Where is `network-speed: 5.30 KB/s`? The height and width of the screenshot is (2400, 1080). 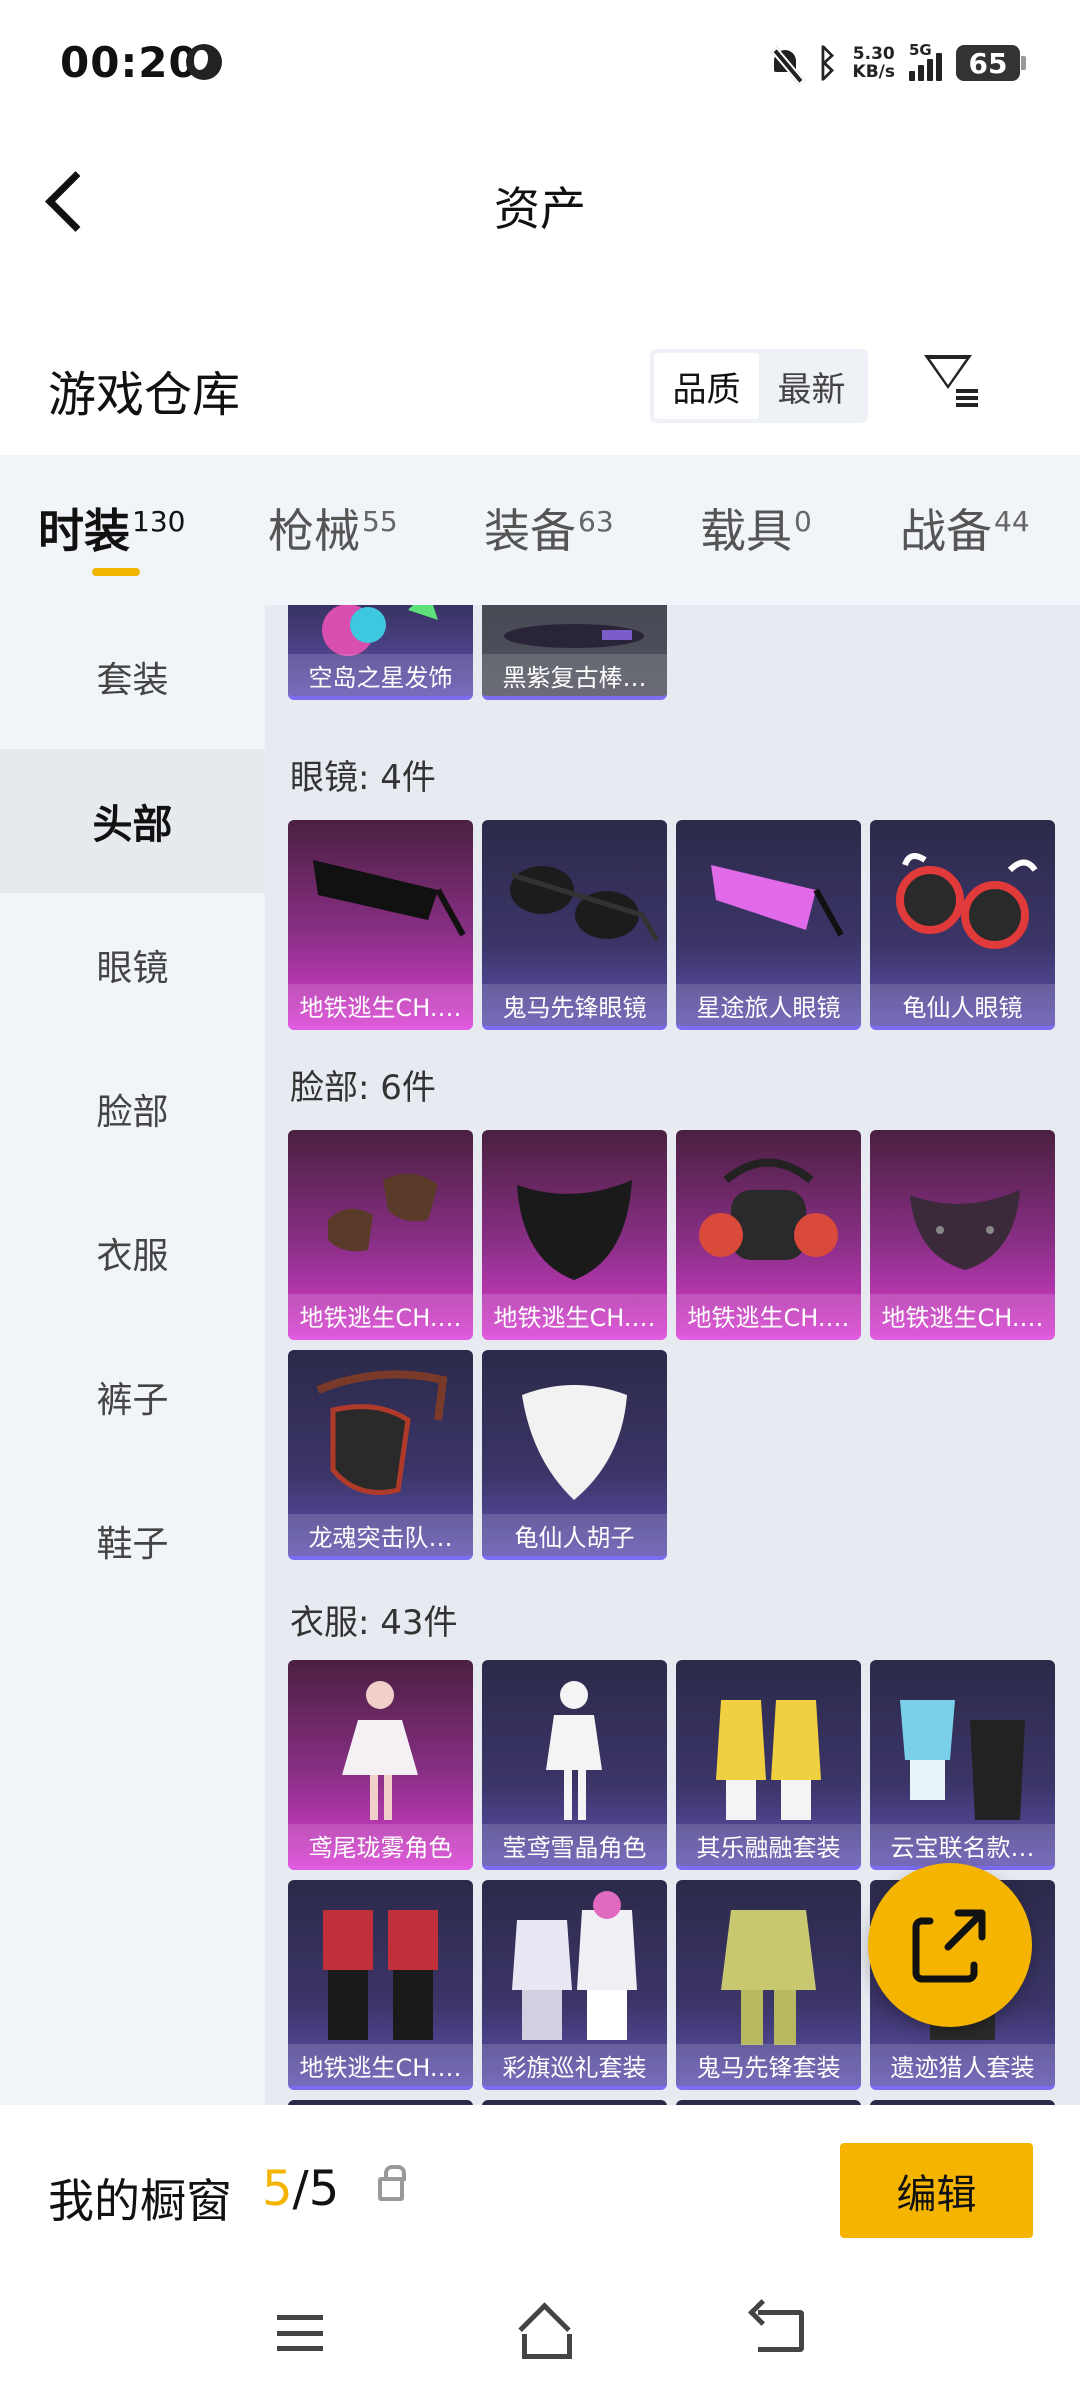
network-speed: 5.30 KB/s is located at coordinates (874, 63).